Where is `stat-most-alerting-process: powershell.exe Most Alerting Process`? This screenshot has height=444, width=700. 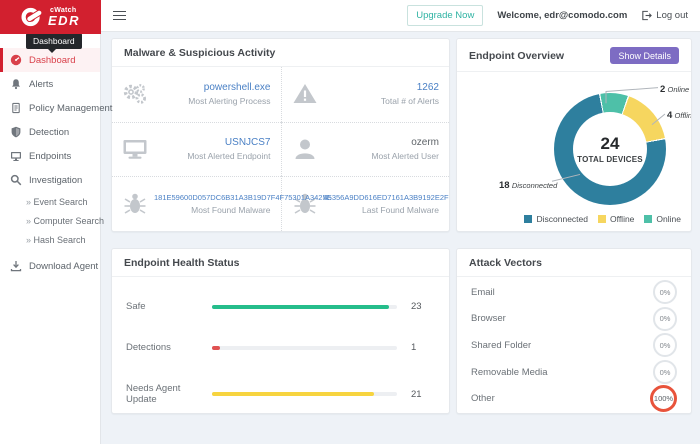 stat-most-alerting-process: powershell.exe Most Alerting Process is located at coordinates (196, 94).